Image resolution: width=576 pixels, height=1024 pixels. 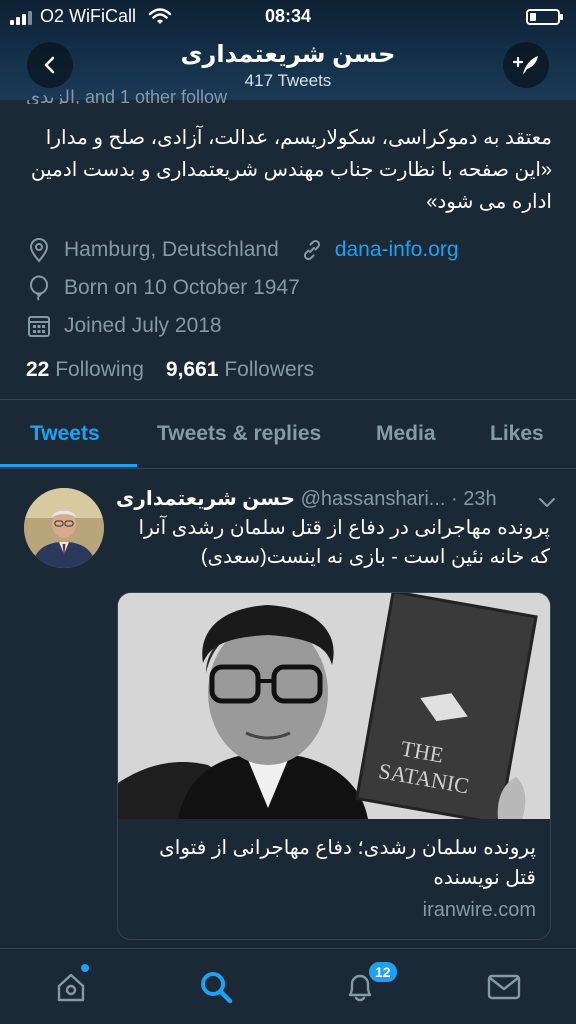 I want to click on following-stat: 22 Following, so click(x=85, y=370).